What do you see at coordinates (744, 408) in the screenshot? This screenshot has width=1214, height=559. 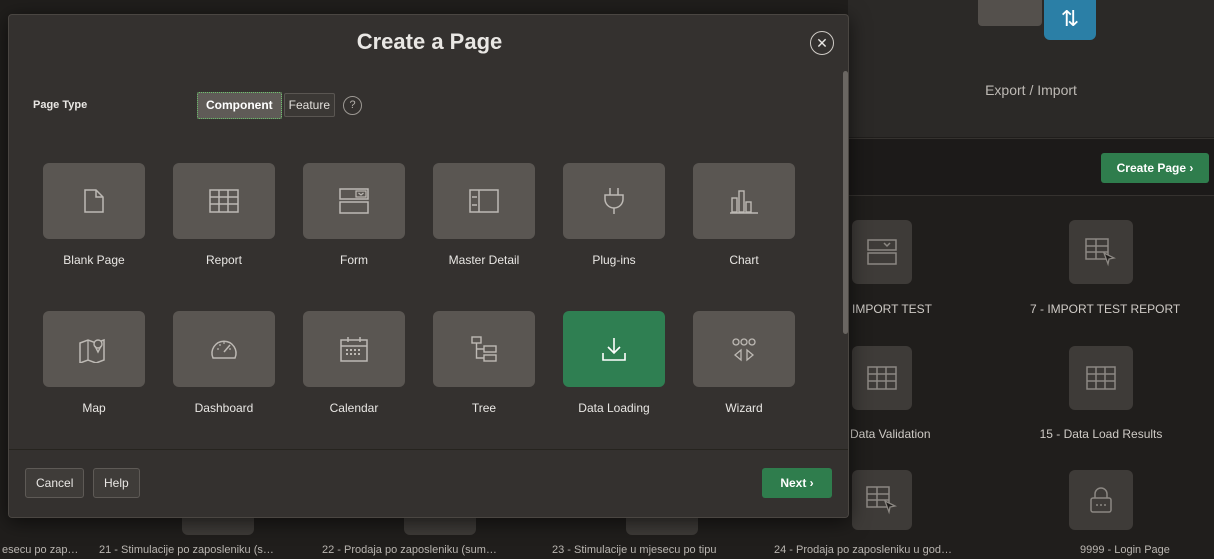 I see `tile-label: Wizard` at bounding box center [744, 408].